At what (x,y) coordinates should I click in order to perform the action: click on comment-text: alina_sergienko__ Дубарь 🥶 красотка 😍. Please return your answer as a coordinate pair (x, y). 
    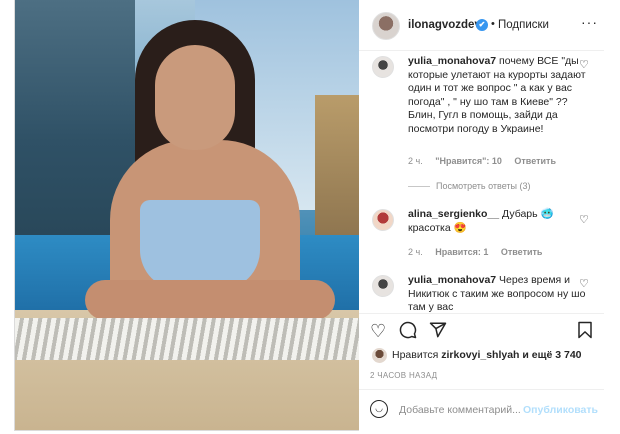
    Looking at the image, I should click on (497, 221).